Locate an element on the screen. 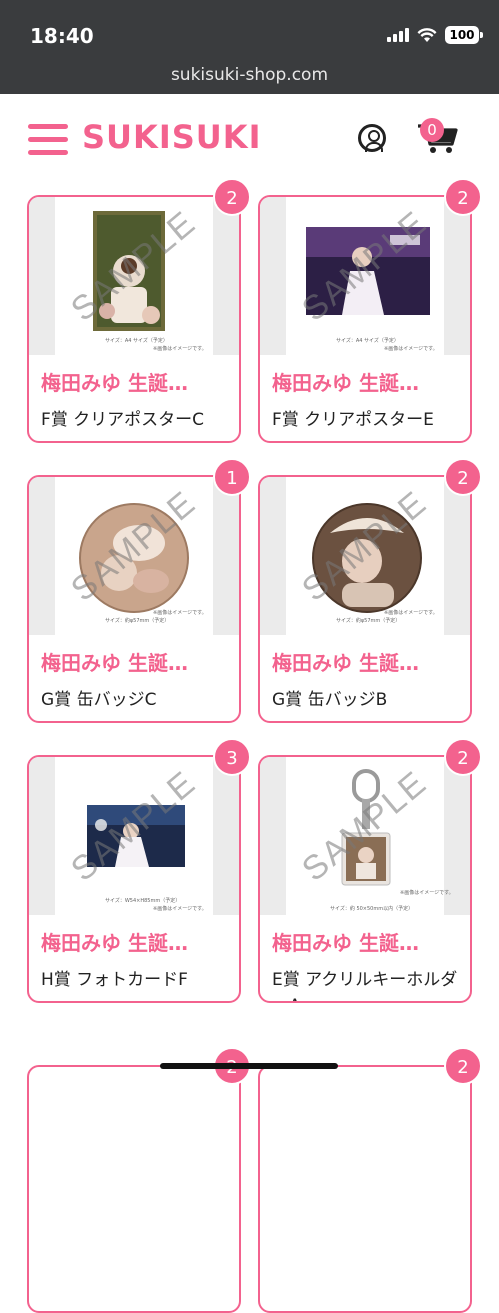  cart-count-badge: 0 is located at coordinates (432, 130).